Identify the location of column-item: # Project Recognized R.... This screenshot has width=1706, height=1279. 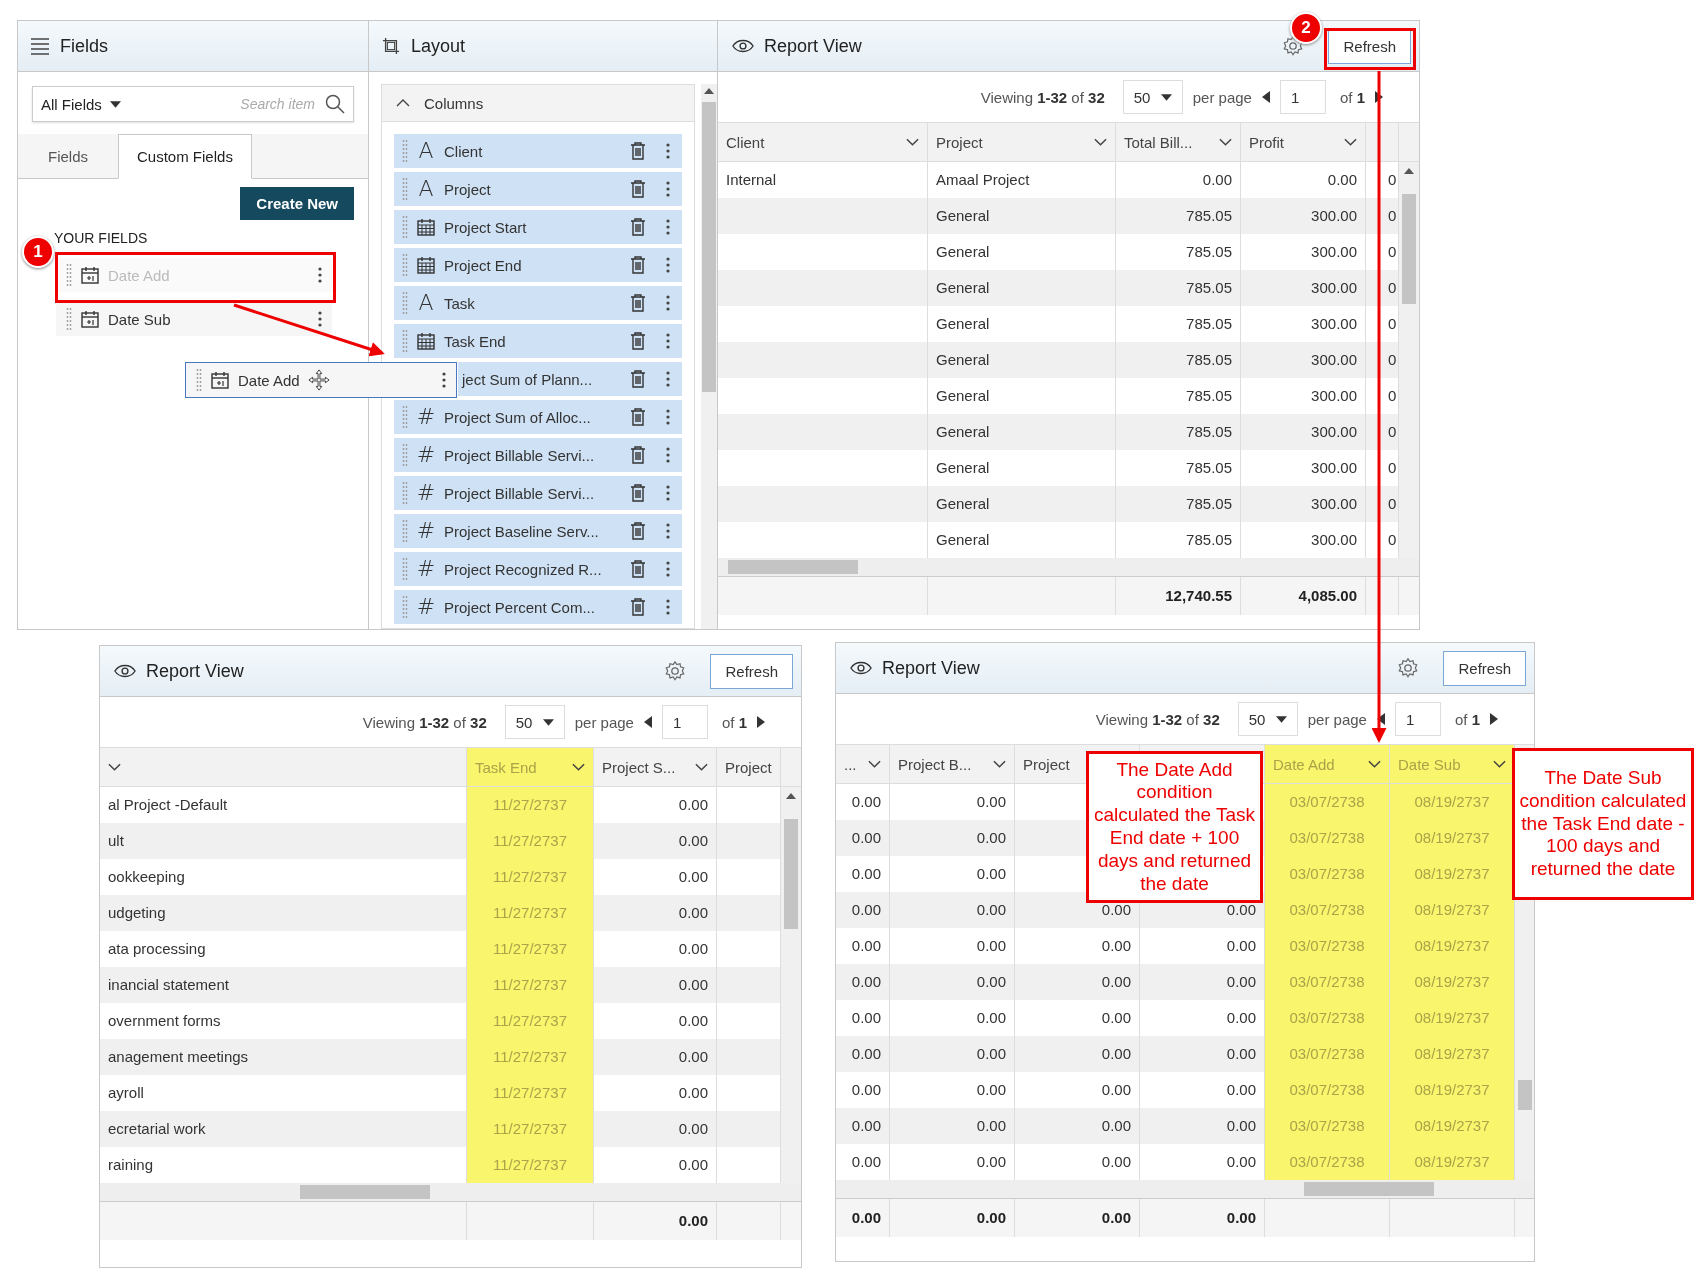
(538, 569).